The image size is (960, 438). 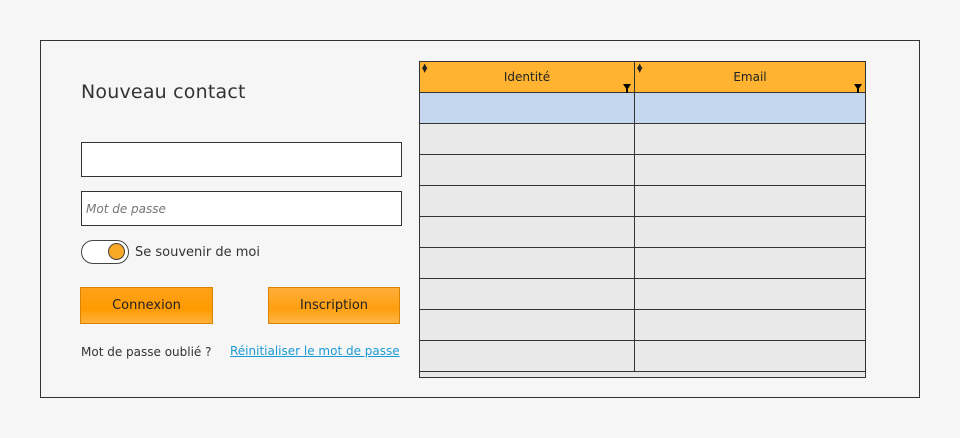 I want to click on table-header: ▲ ▼ Identité ▲ ▼ Email, so click(x=642, y=77).